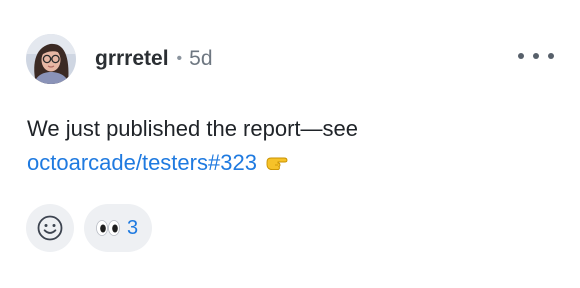 The image size is (580, 288). I want to click on smiley-face-icon, so click(50, 228).